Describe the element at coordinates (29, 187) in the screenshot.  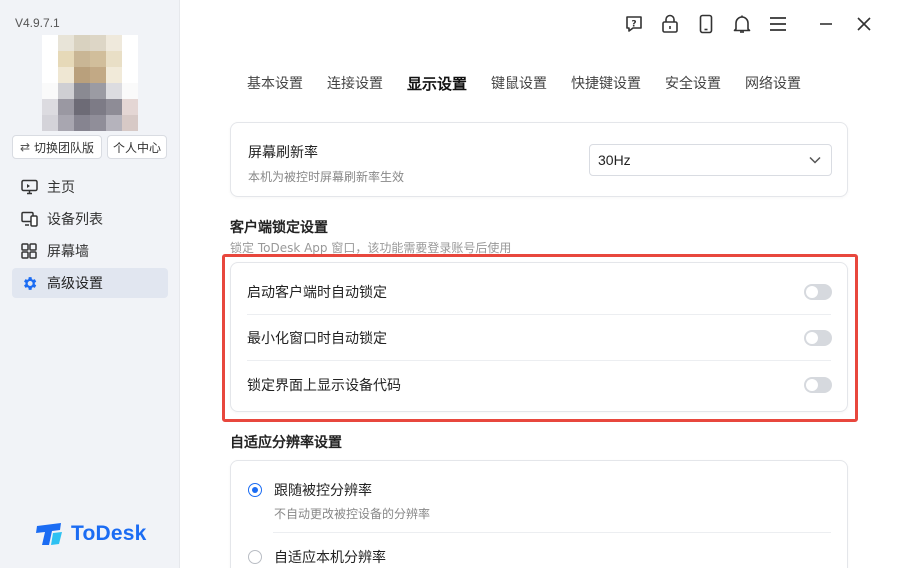
I see `home-monitor-icon` at that location.